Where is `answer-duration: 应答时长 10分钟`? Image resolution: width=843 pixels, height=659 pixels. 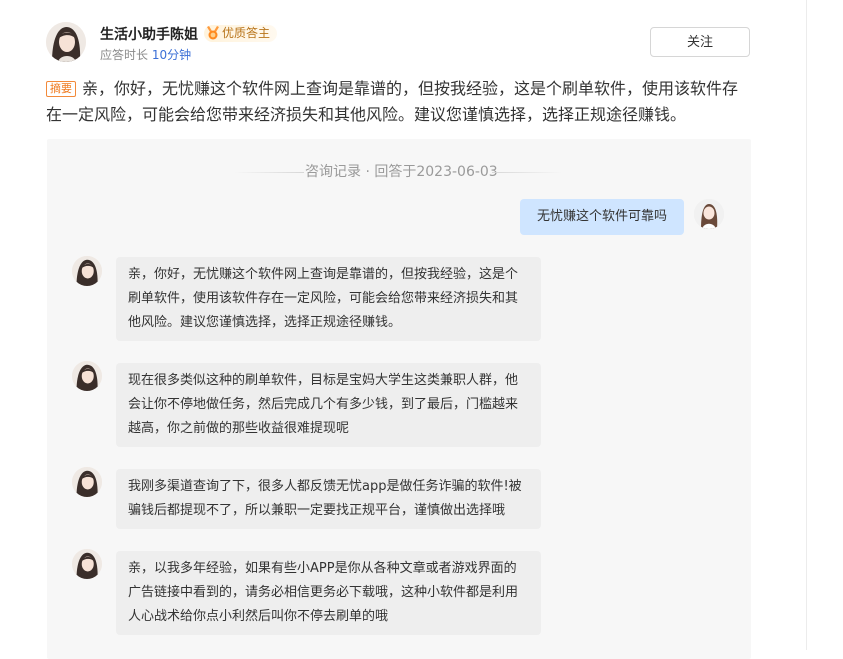
answer-duration: 应答时长 10分钟 is located at coordinates (145, 54).